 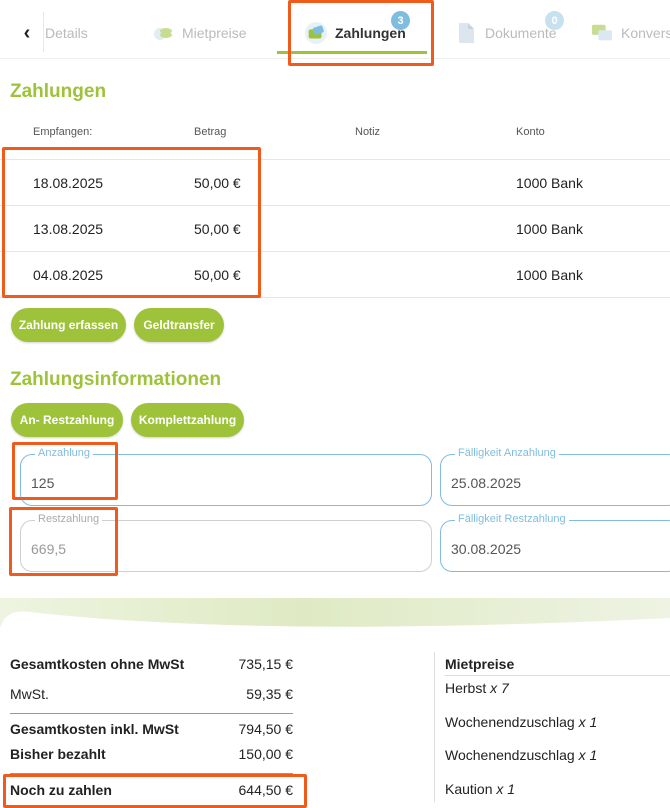 What do you see at coordinates (486, 549) in the screenshot?
I see `field-value: 30.08.2025` at bounding box center [486, 549].